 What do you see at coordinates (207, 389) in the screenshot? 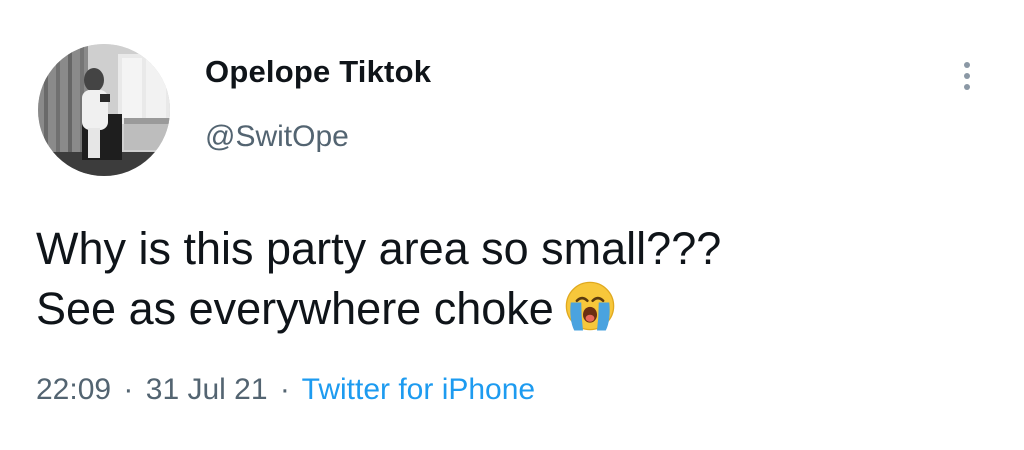
I see `tweet-date: 31 Jul 21` at bounding box center [207, 389].